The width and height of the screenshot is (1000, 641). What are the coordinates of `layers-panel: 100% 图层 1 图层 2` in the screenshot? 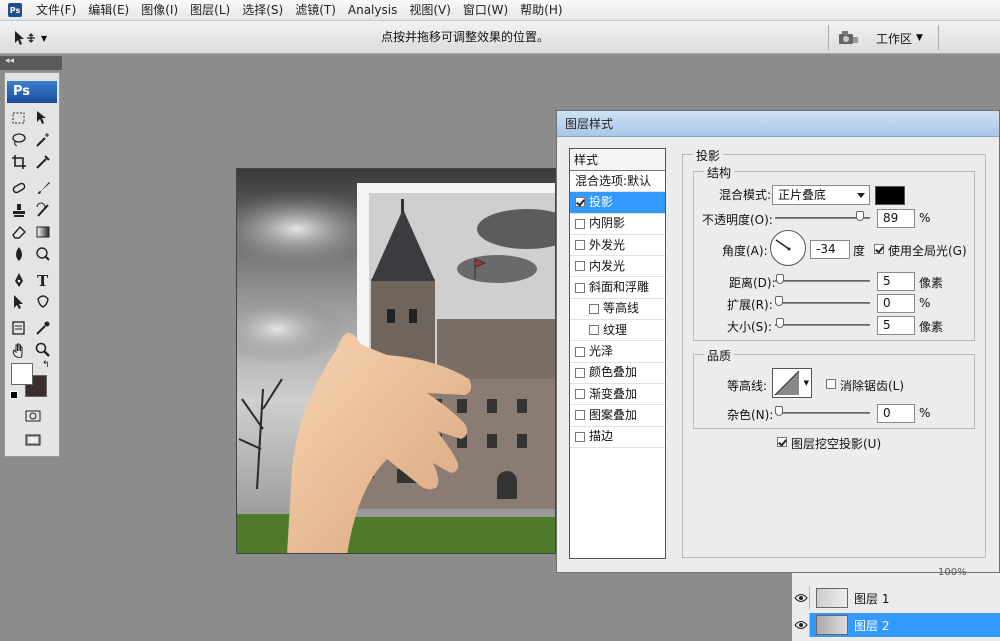 It's located at (896, 604).